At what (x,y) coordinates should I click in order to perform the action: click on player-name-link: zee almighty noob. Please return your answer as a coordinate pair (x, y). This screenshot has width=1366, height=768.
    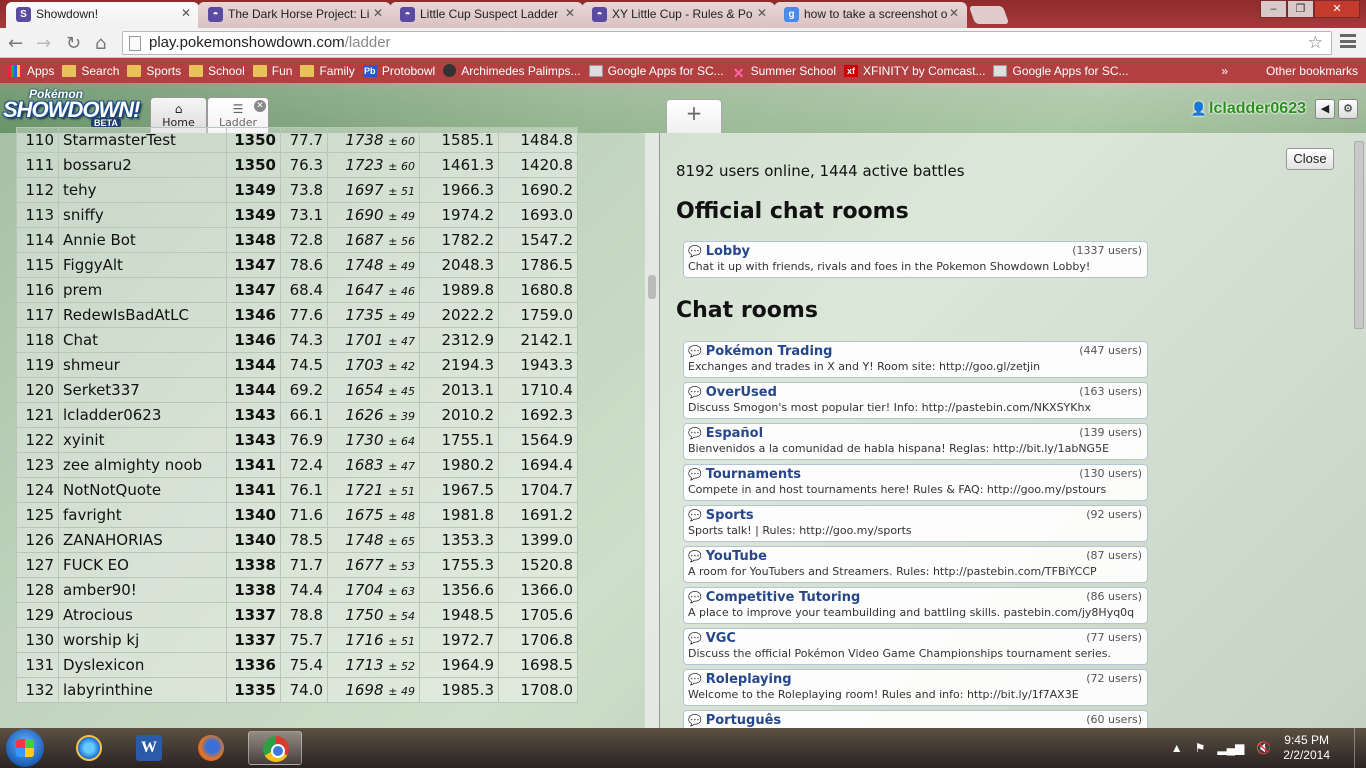
    Looking at the image, I should click on (142, 465).